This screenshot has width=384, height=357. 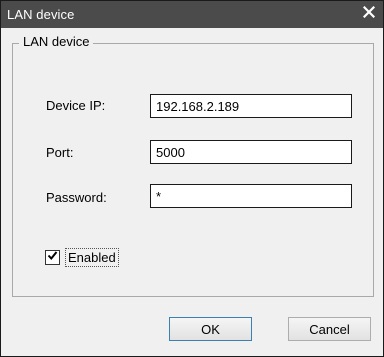 I want to click on enabled-checkbox-row: Enabled, so click(x=82, y=257).